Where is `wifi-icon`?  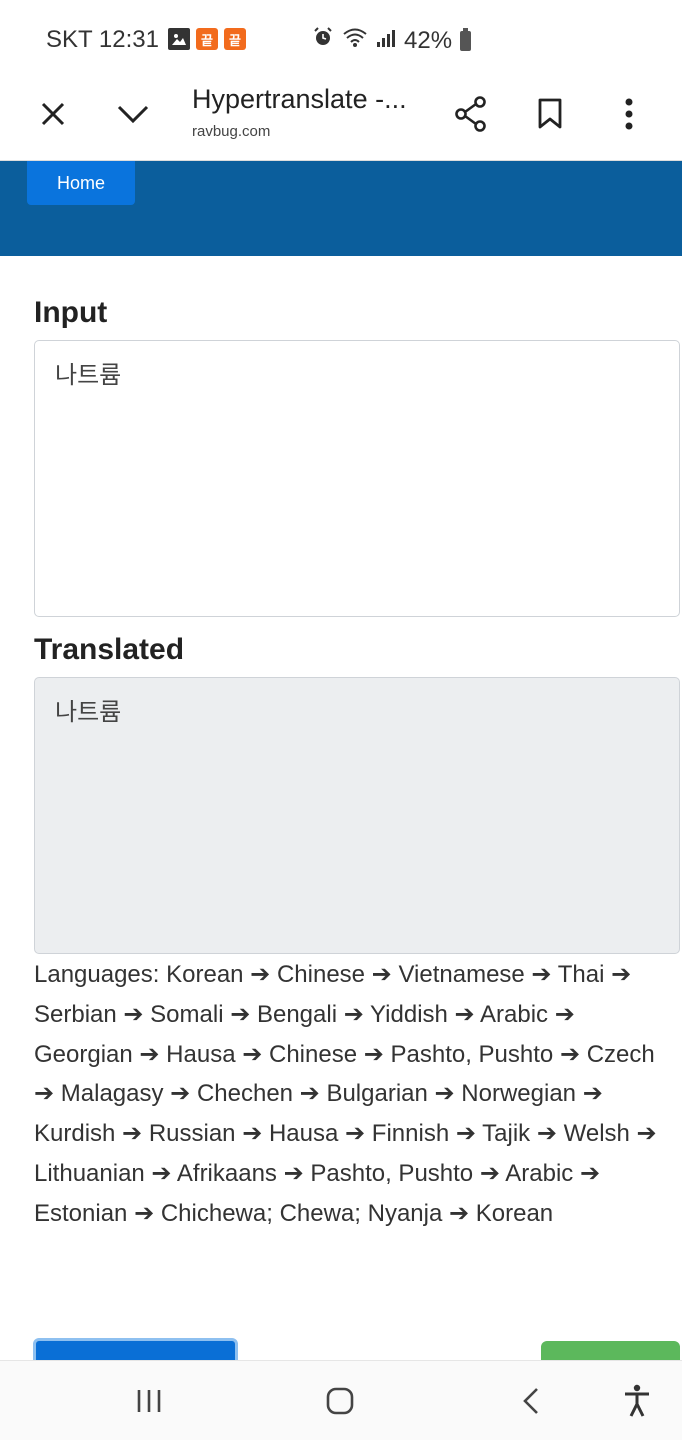 wifi-icon is located at coordinates (355, 40).